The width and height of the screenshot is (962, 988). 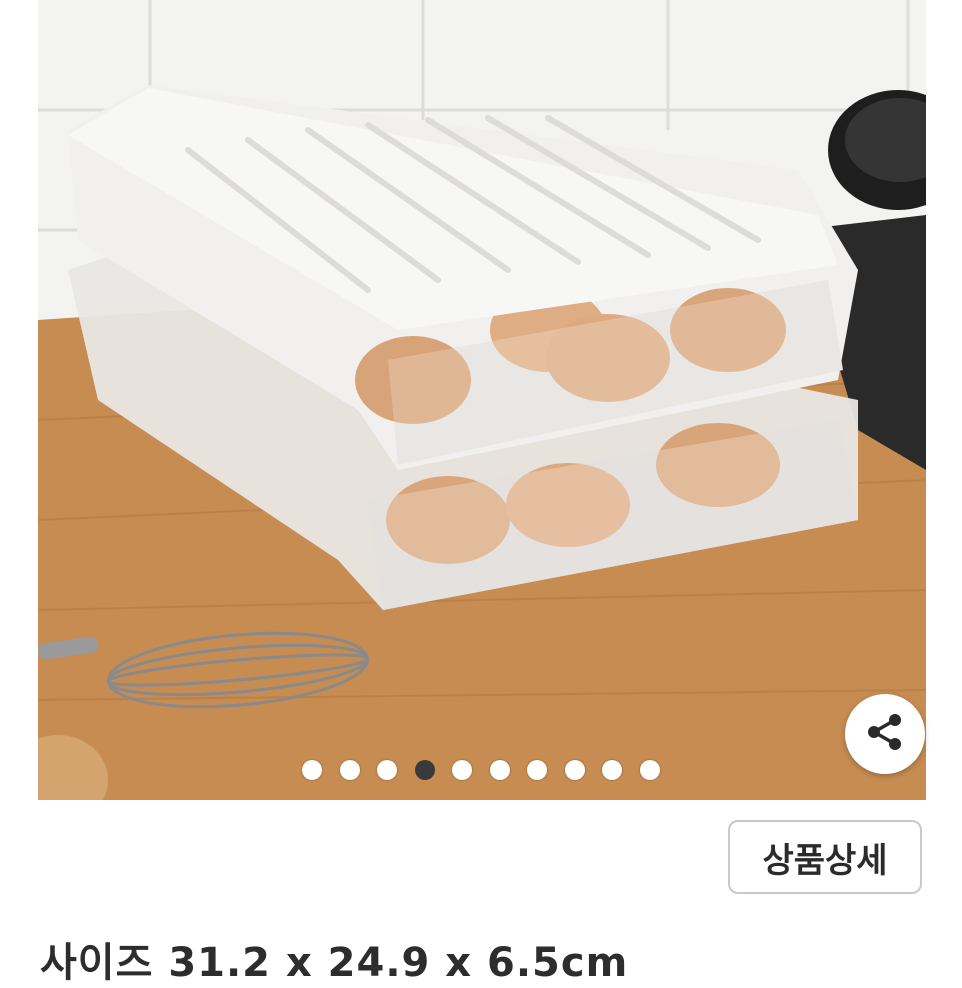 What do you see at coordinates (885, 734) in the screenshot?
I see `share-icon` at bounding box center [885, 734].